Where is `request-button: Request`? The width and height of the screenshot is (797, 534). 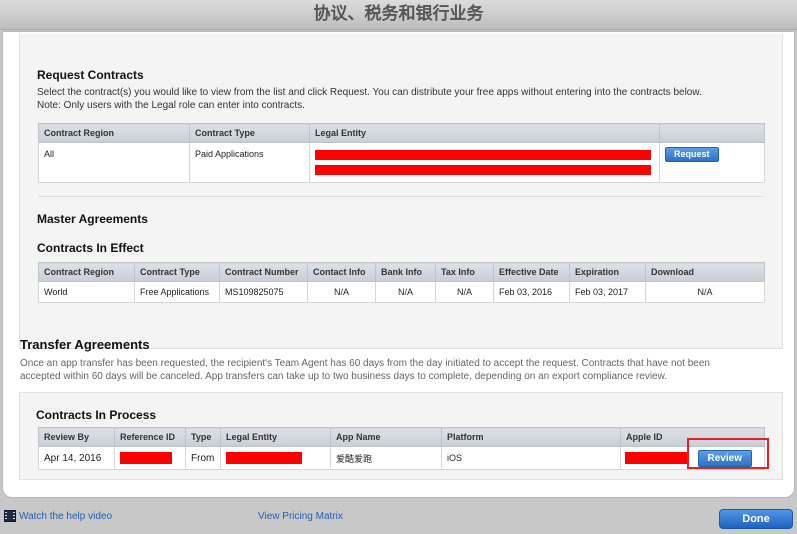
request-button: Request is located at coordinates (692, 154).